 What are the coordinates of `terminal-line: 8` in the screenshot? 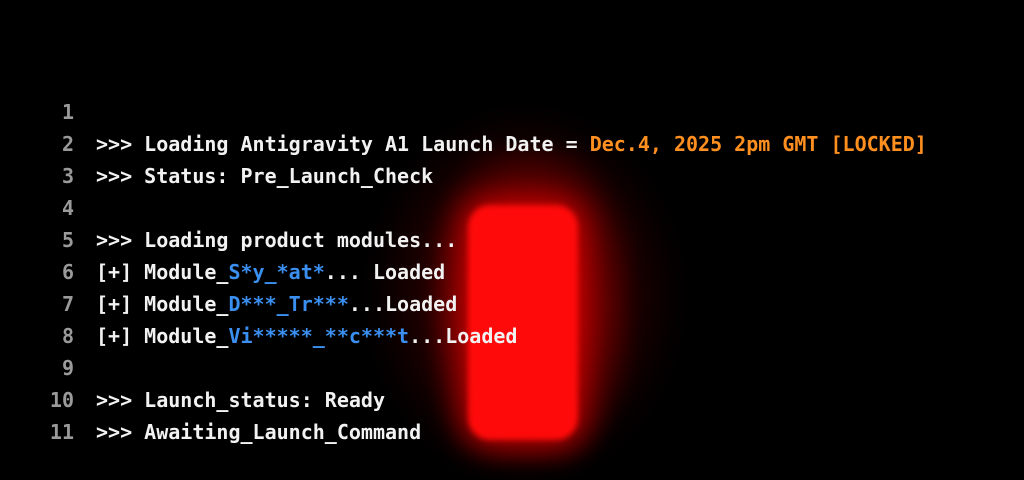 It's located at (512, 318).